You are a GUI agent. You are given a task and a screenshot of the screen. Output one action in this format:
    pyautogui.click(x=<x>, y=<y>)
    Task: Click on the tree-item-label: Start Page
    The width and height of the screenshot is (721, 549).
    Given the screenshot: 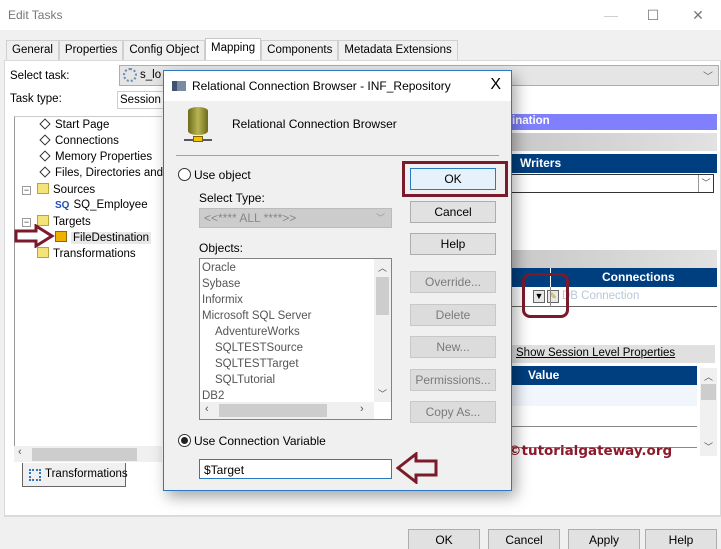 What is the action you would take?
    pyautogui.click(x=82, y=125)
    